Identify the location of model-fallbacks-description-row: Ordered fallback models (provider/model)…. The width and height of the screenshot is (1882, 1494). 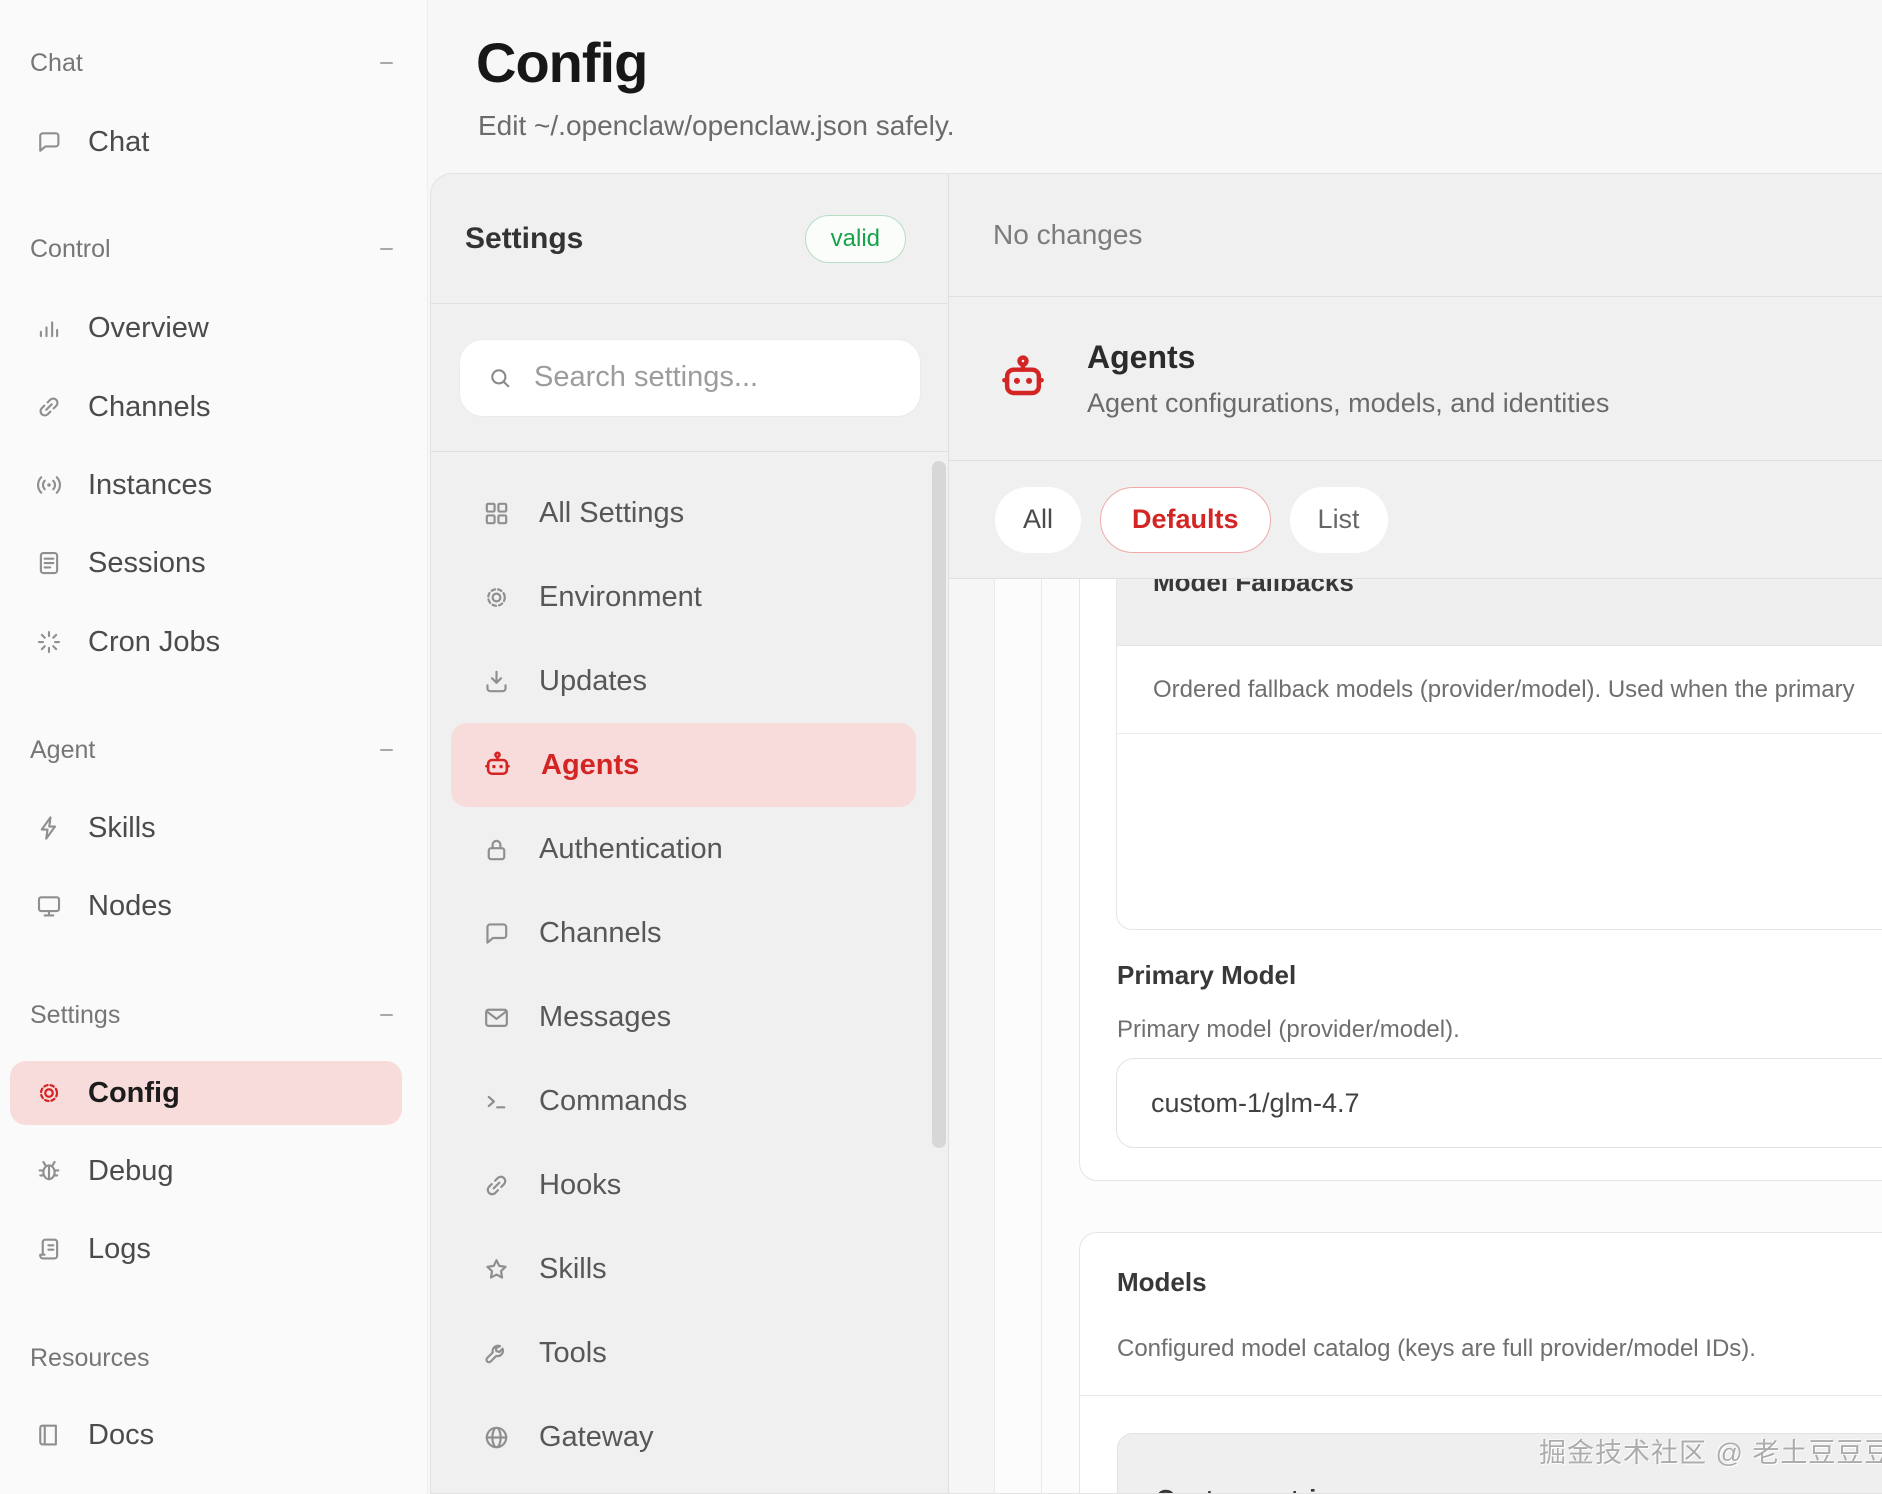
(1499, 690).